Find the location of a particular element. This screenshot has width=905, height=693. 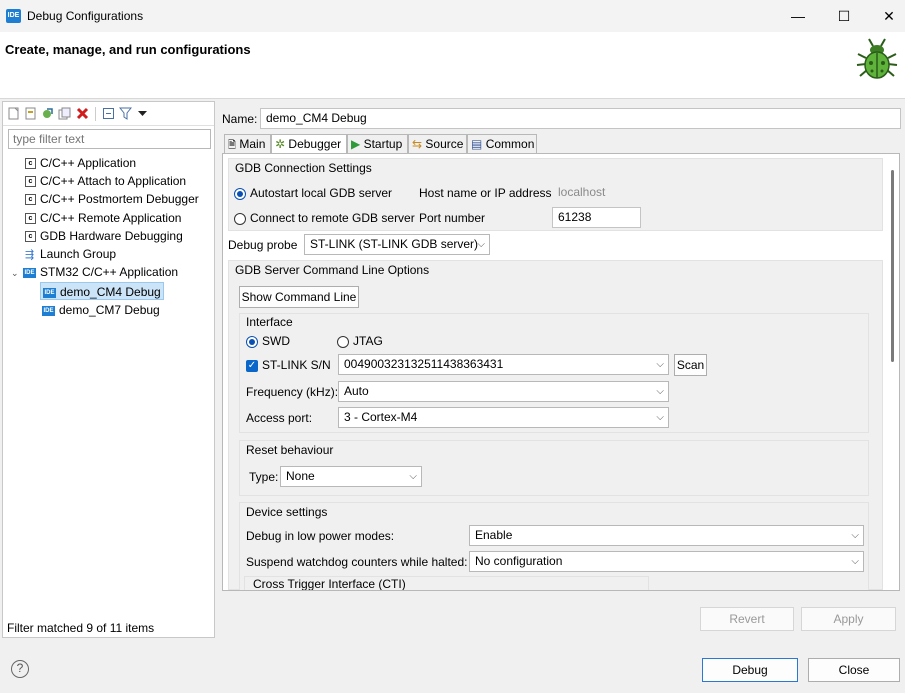

reset-behaviour-group: Reset behaviour Type: None ⌵ is located at coordinates (554, 468).